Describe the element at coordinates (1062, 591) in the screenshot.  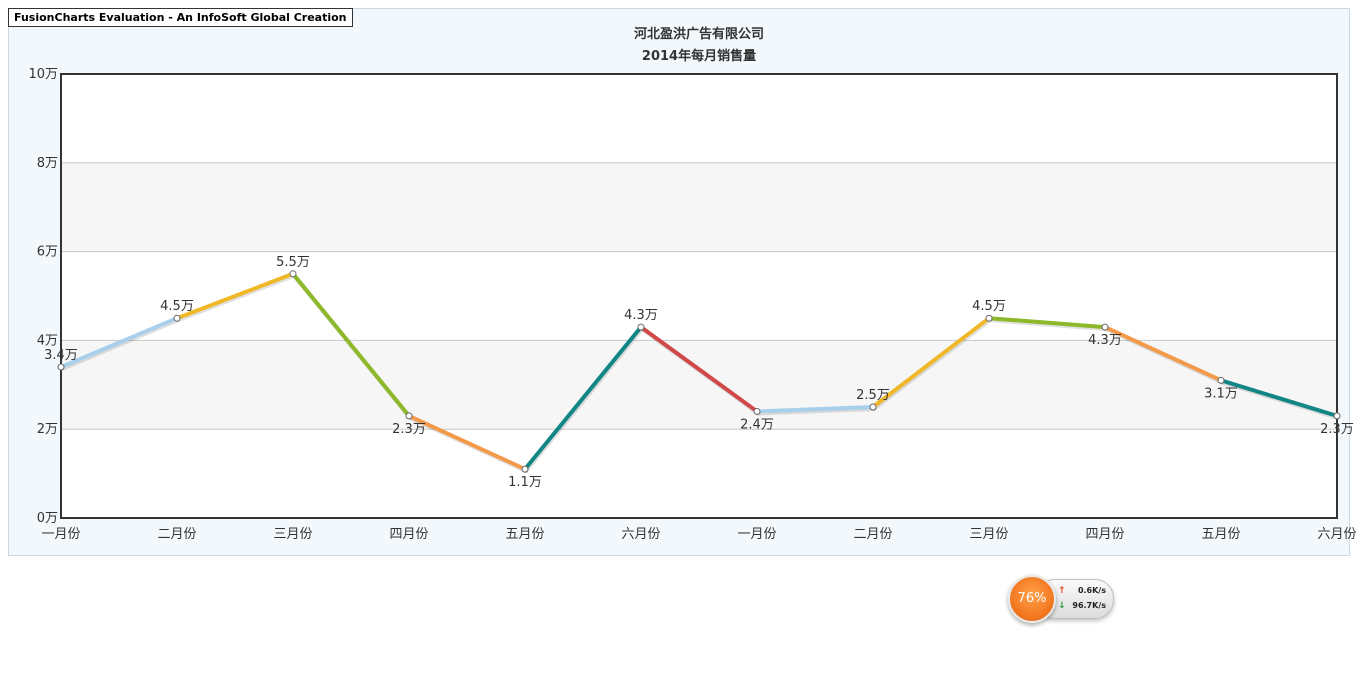
I see `upload-arrow-icon: ↑` at that location.